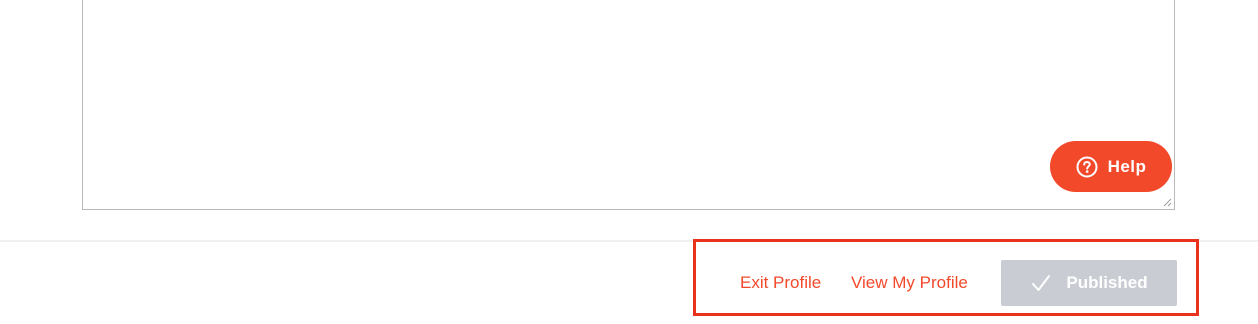 The width and height of the screenshot is (1258, 324). I want to click on question-circle-icon, so click(1087, 167).